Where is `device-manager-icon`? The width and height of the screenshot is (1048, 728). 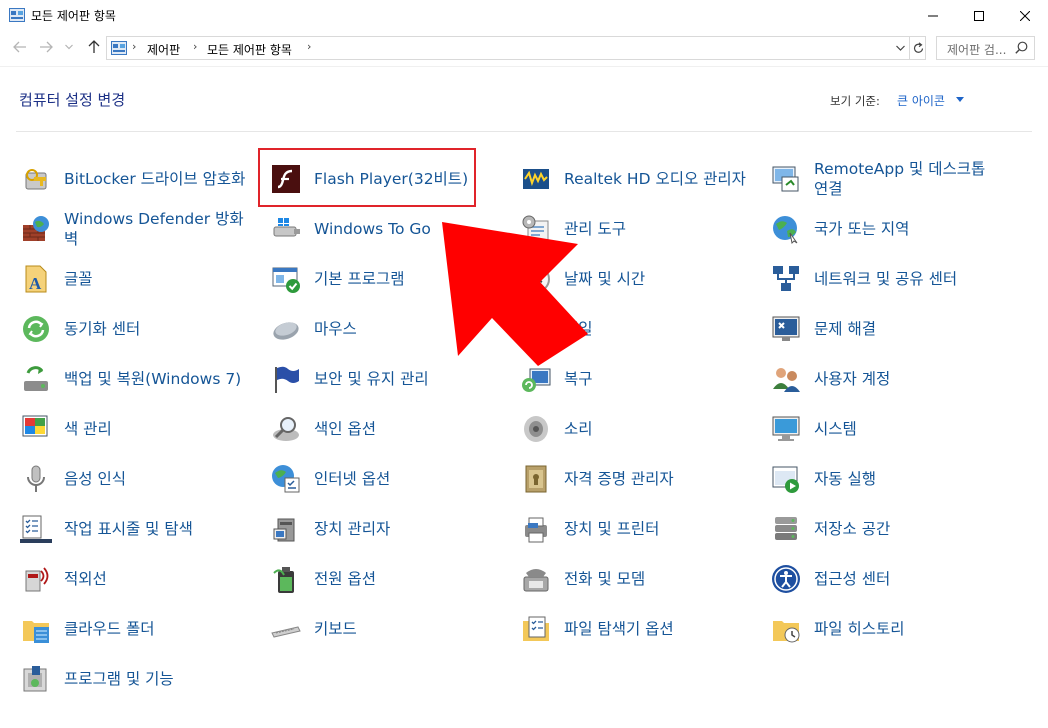 device-manager-icon is located at coordinates (284, 530).